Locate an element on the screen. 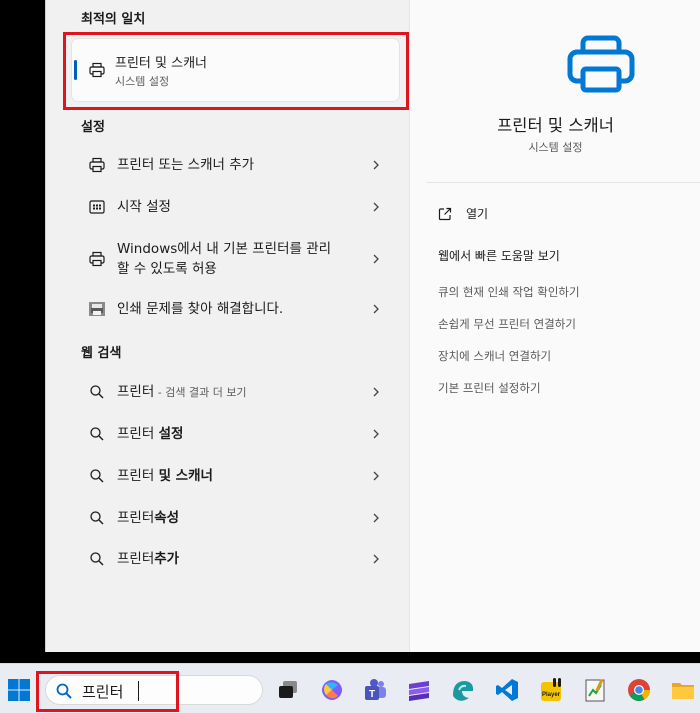  svg-text: Player is located at coordinates (551, 695).